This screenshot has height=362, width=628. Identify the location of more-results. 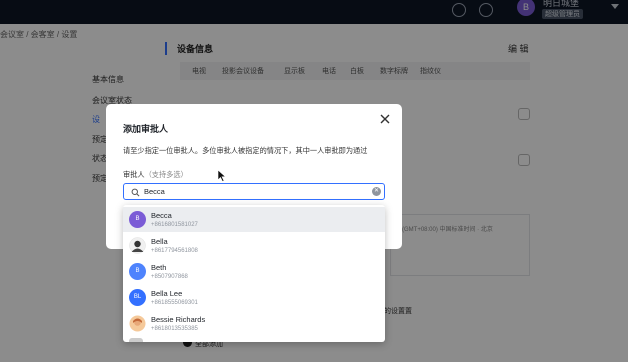
(136, 340).